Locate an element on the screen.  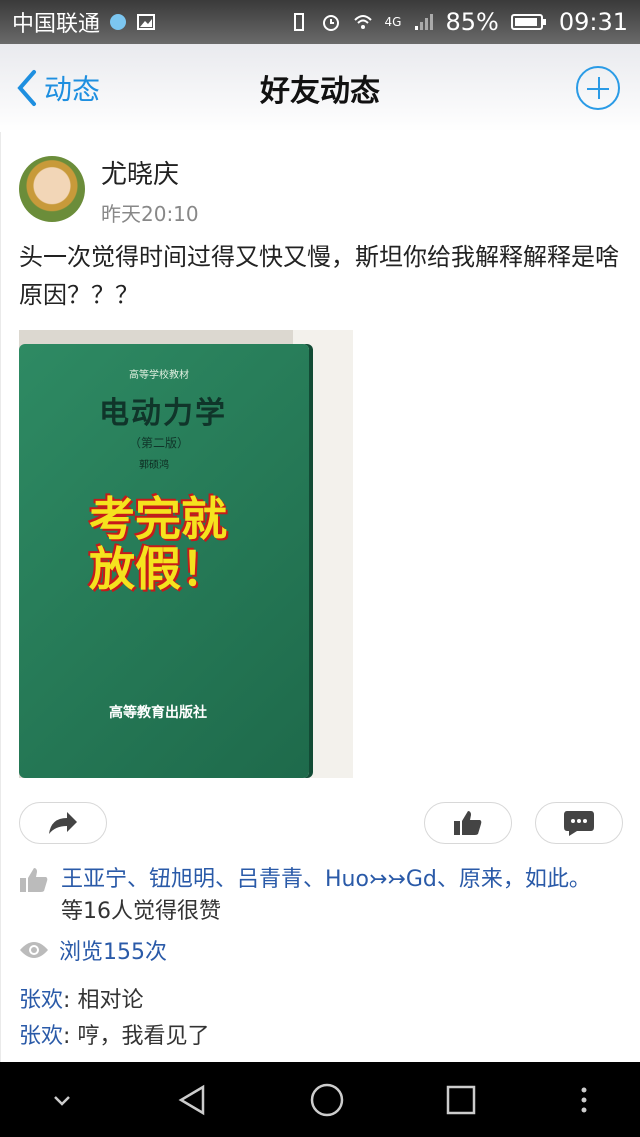
carrier-label: 中国联通 is located at coordinates (56, 24).